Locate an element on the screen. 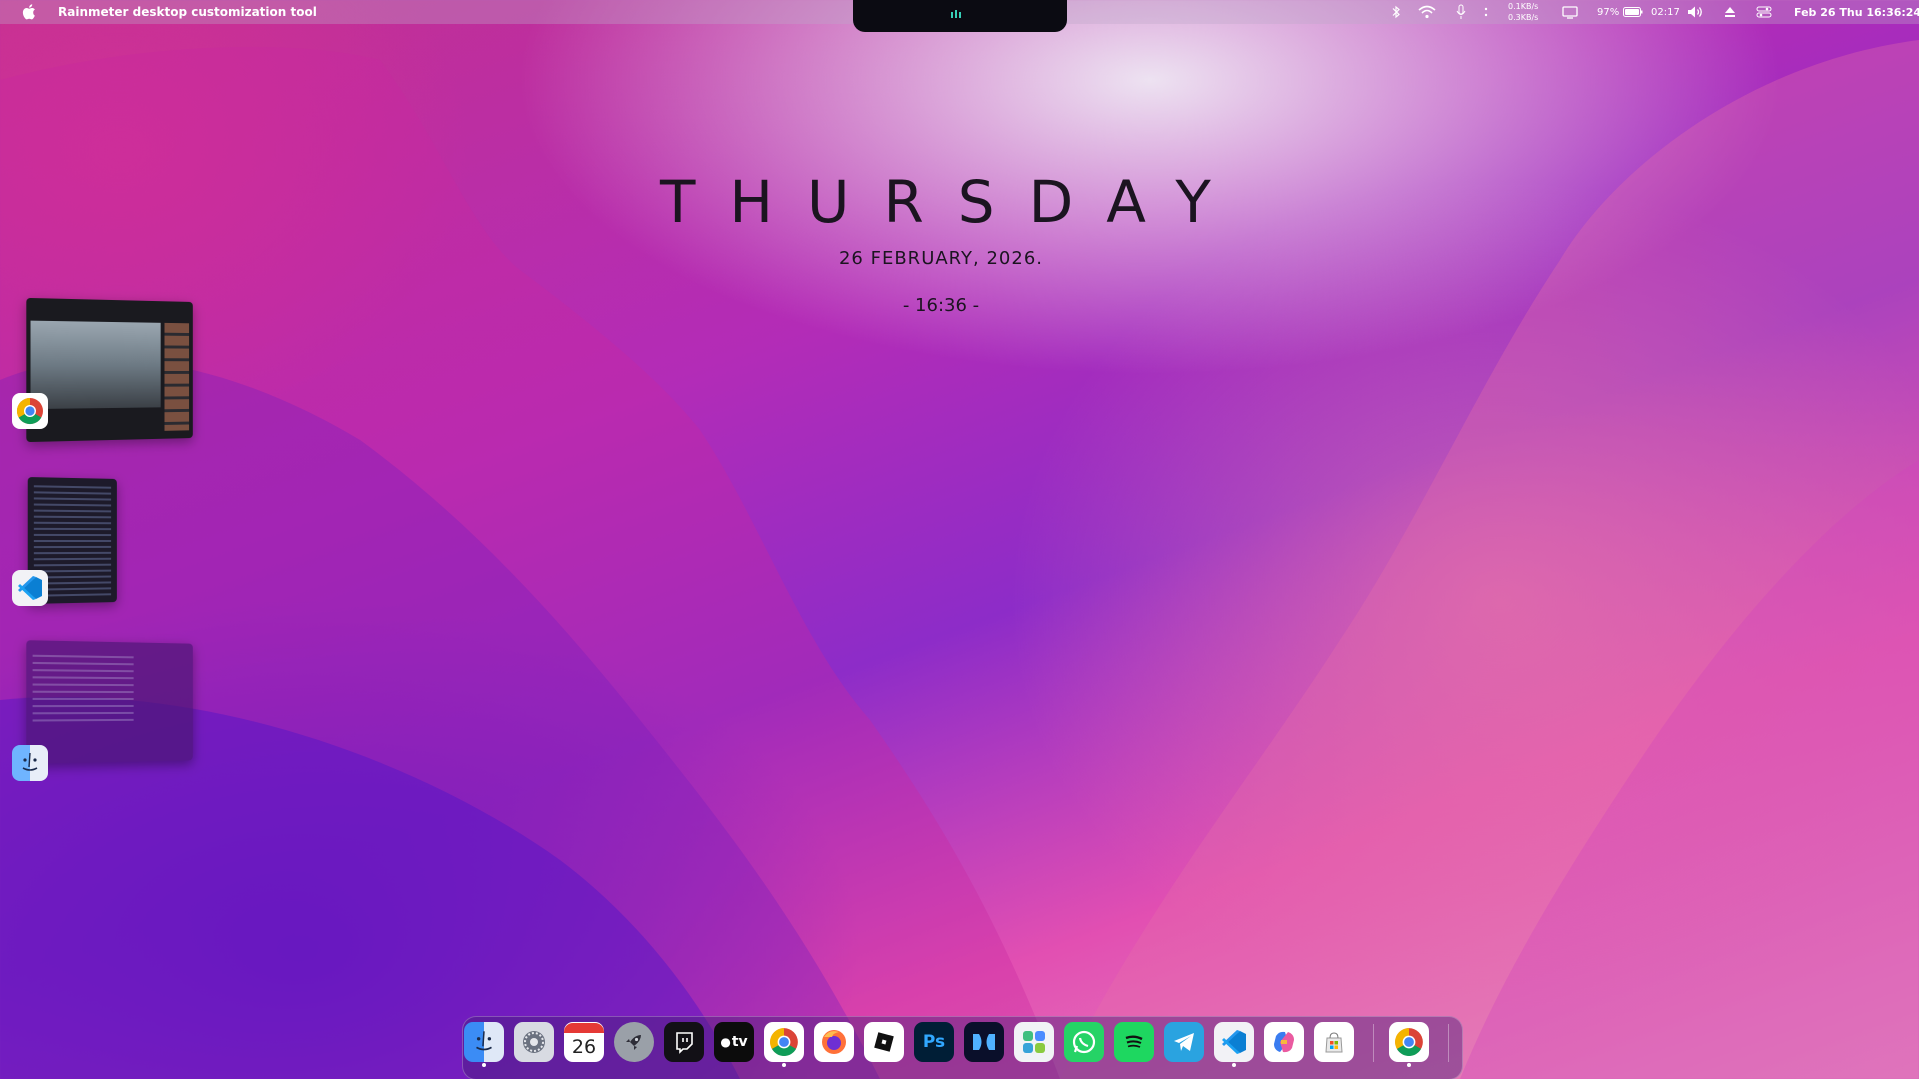 Image resolution: width=1919 pixels, height=1079 pixels. date-label: 26 FEBRUARY, 2026. is located at coordinates (941, 258).